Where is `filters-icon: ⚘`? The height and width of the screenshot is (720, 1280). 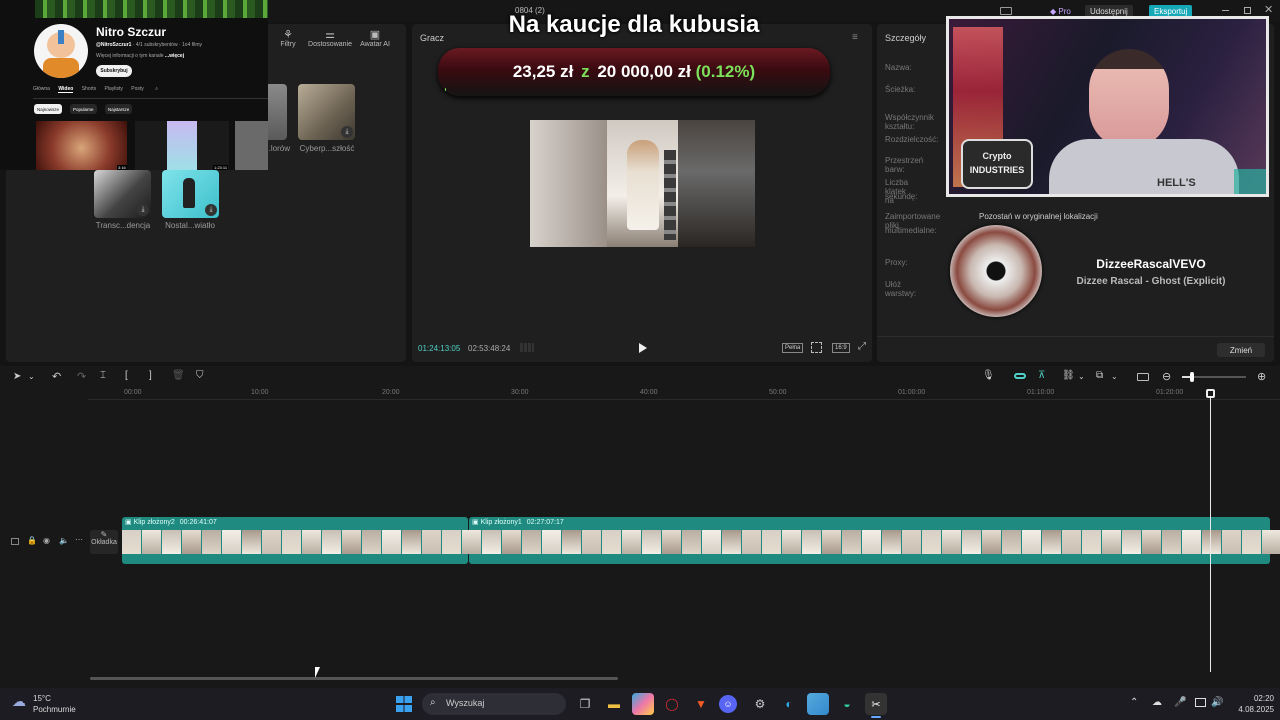 filters-icon: ⚘ is located at coordinates (288, 35).